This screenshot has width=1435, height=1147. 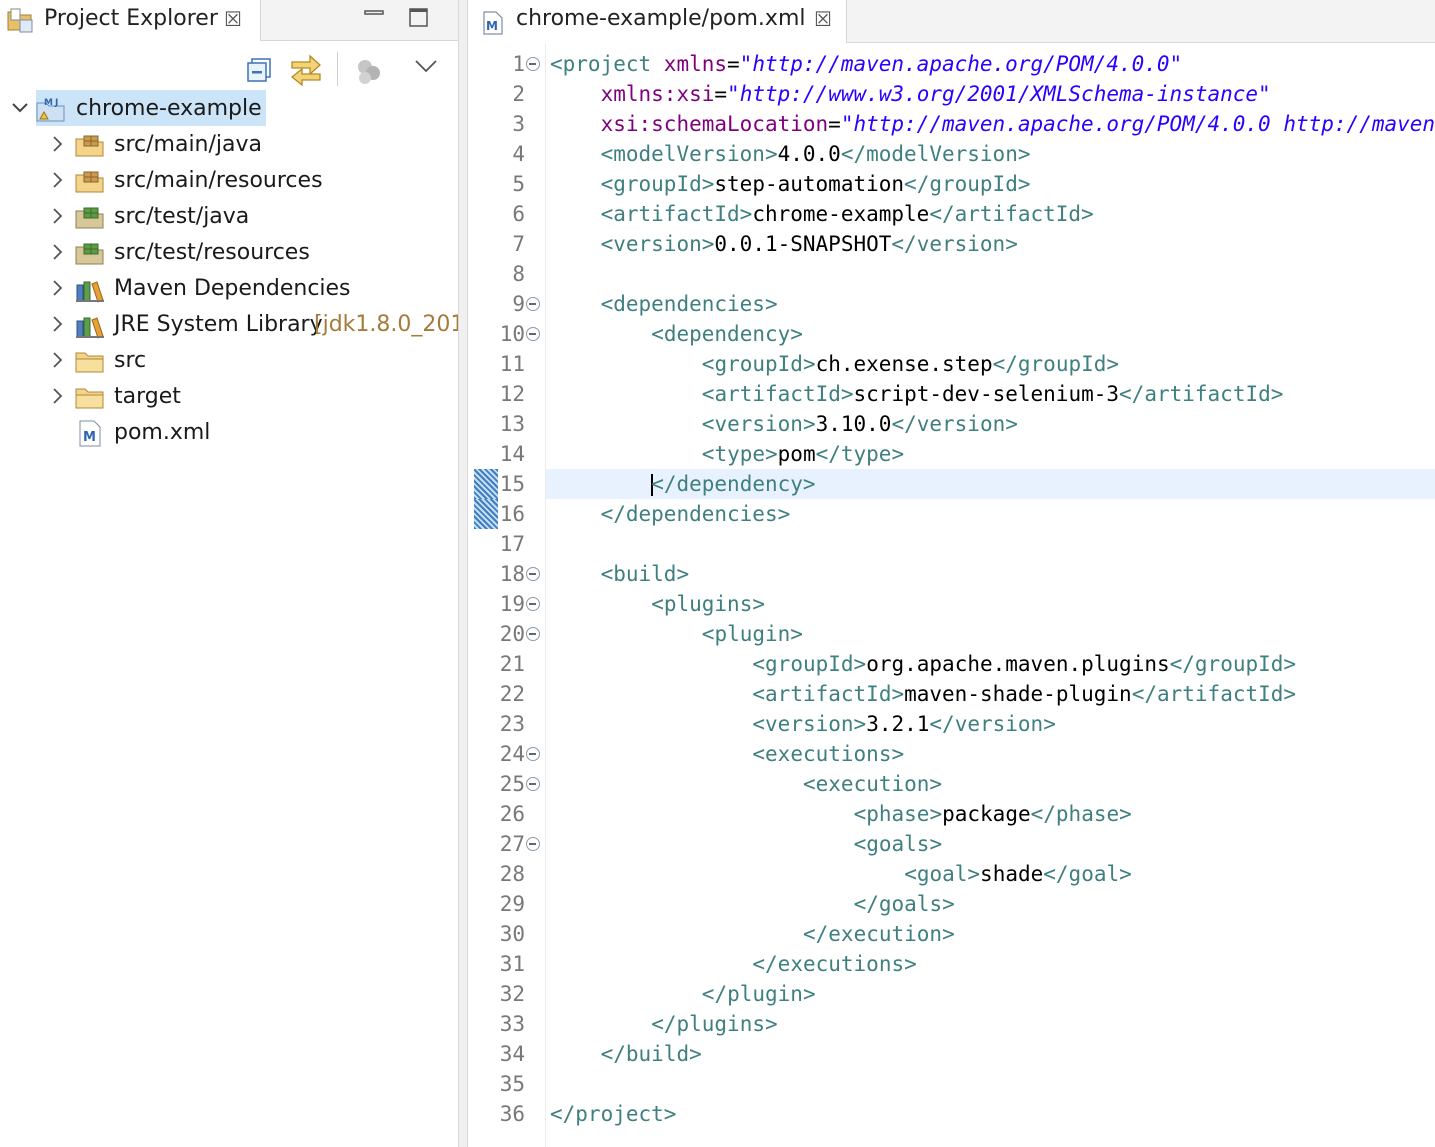 What do you see at coordinates (486, 595) in the screenshot?
I see `overview-ruler` at bounding box center [486, 595].